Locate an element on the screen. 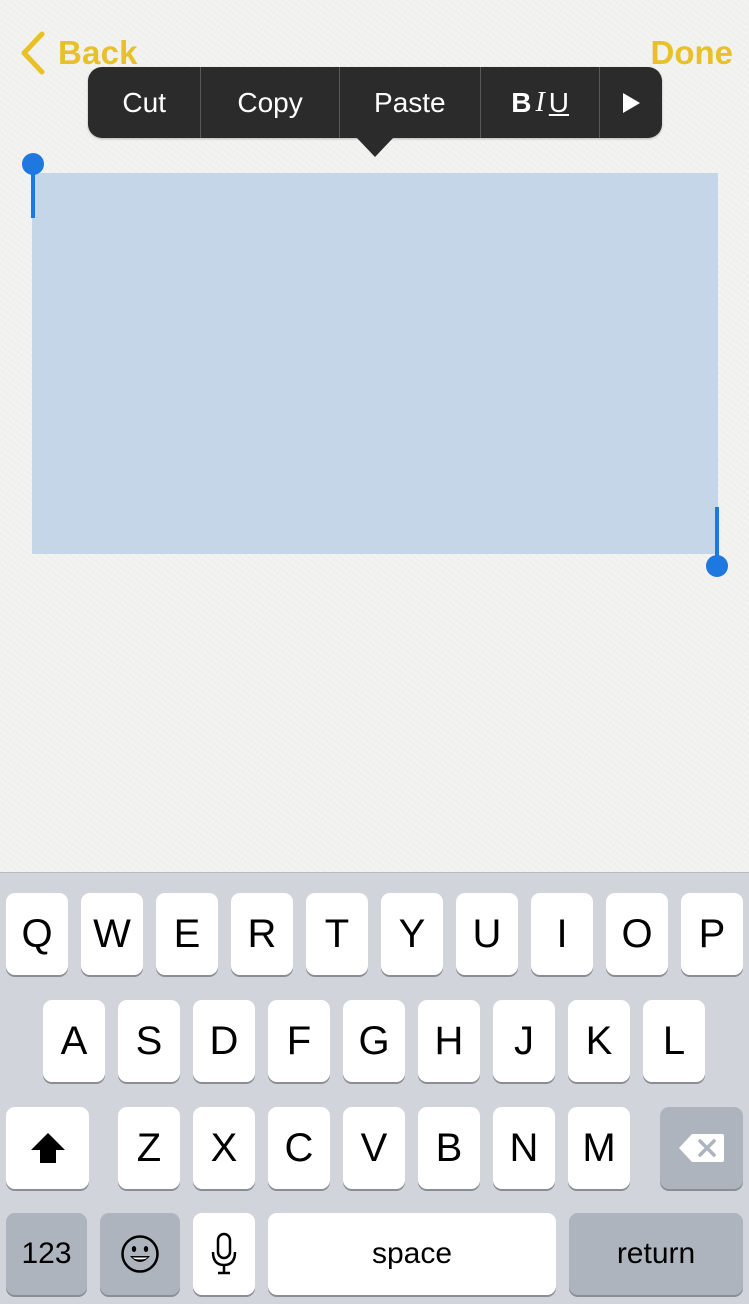  key-q: Q is located at coordinates (37, 934).